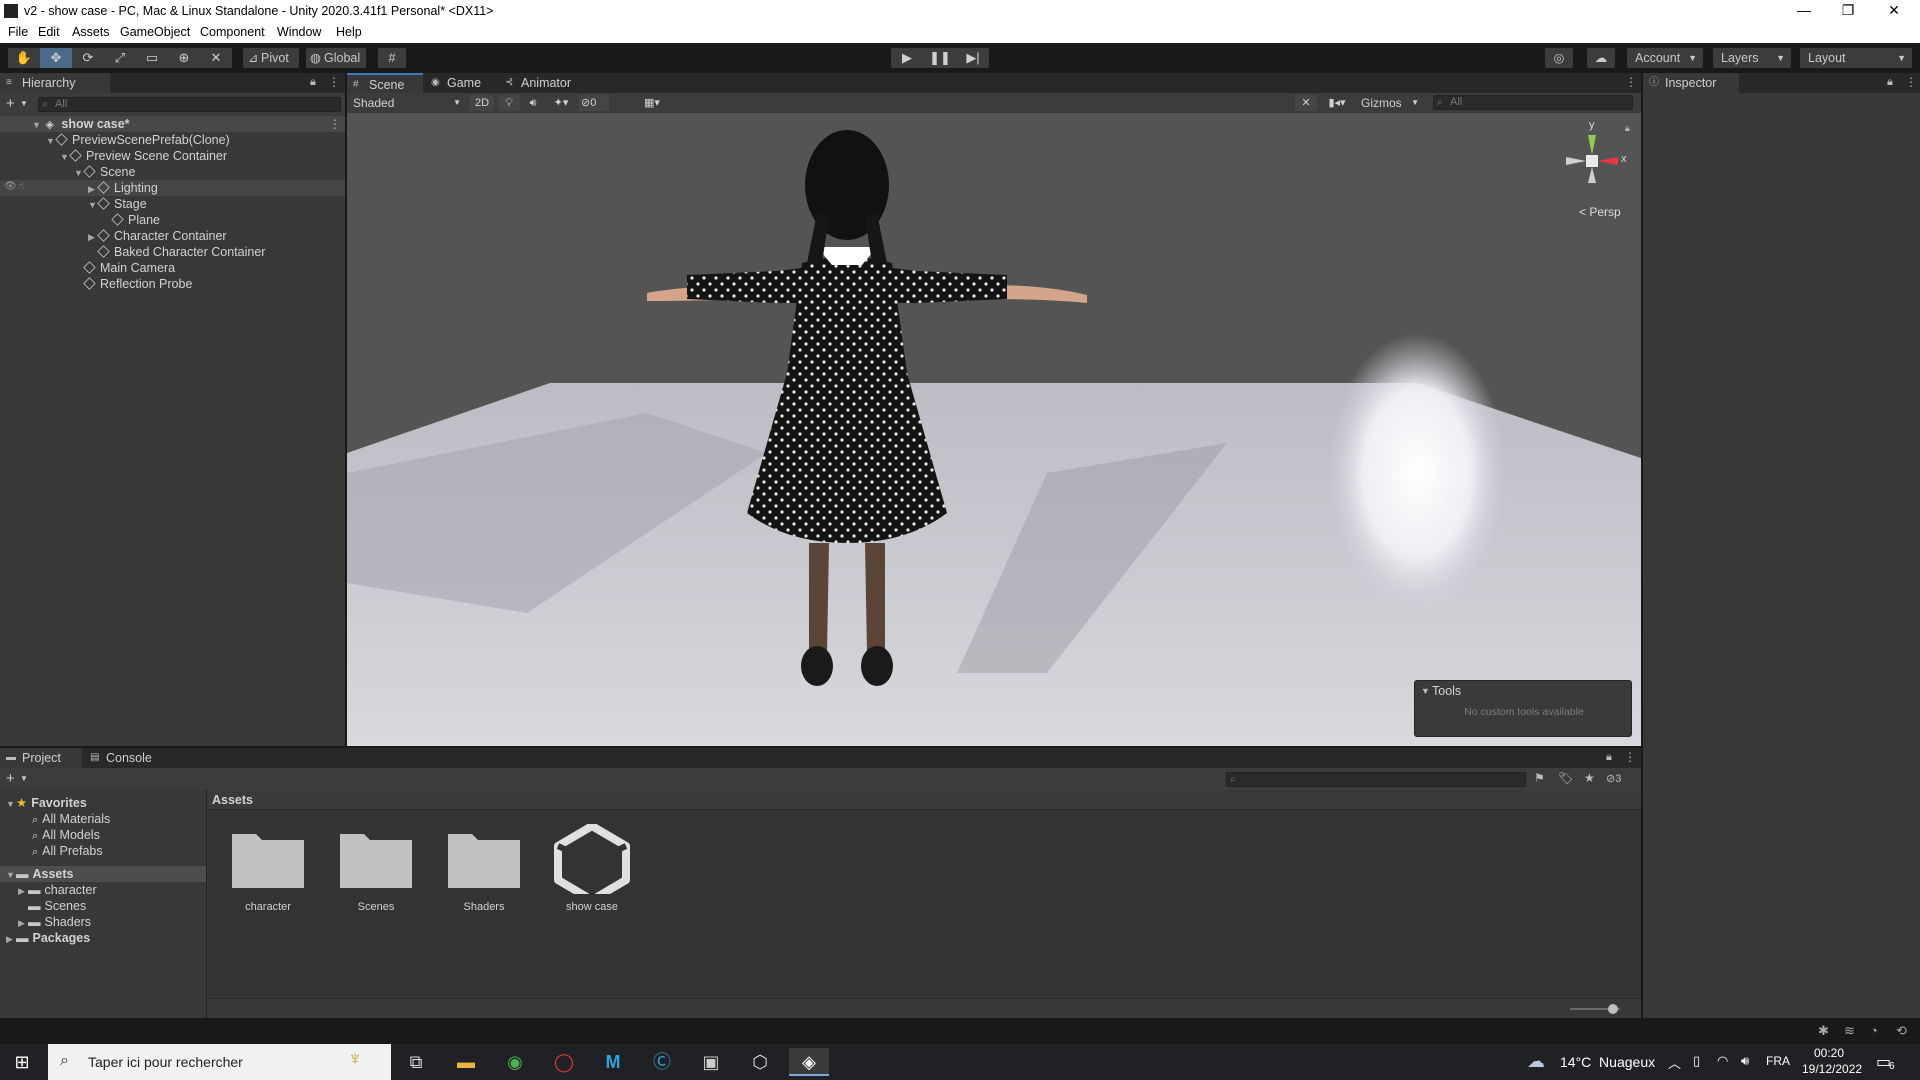 Image resolution: width=1920 pixels, height=1080 pixels. Describe the element at coordinates (104, 172) in the screenshot. I see `list-item: ▼ Scene` at that location.